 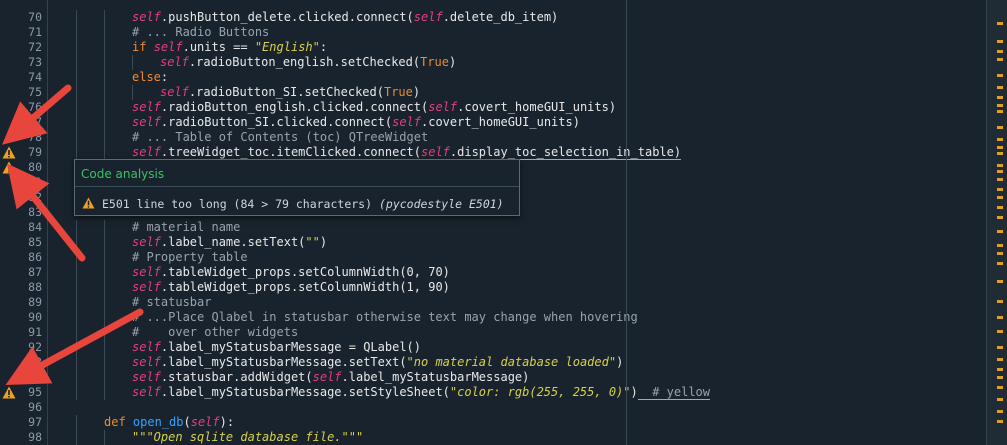 I want to click on line-number: 97, so click(x=35, y=422).